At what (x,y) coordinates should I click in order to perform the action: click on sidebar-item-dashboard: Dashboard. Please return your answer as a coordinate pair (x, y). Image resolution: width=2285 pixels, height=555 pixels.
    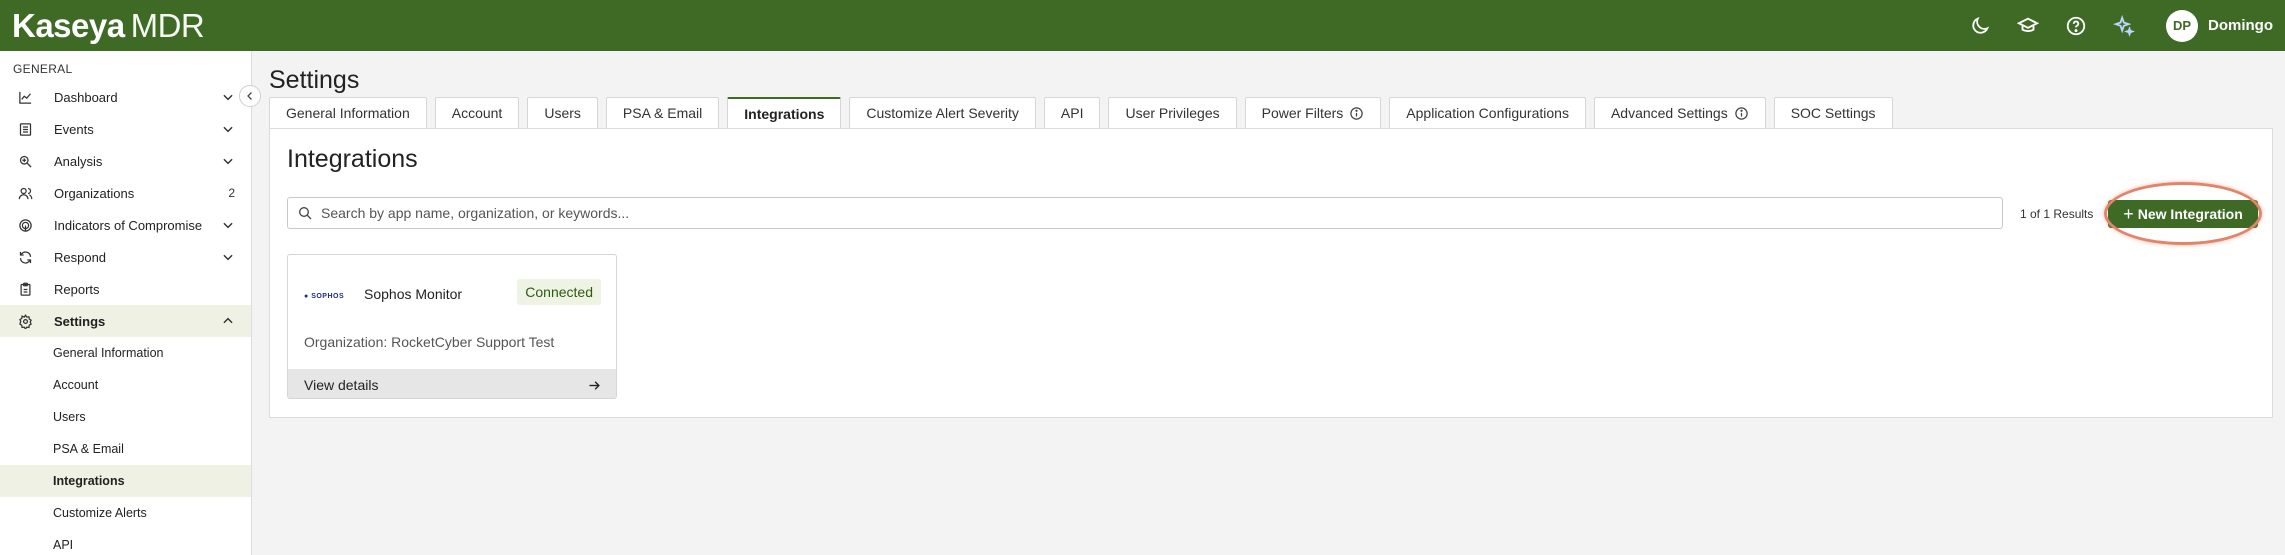
    Looking at the image, I should click on (125, 97).